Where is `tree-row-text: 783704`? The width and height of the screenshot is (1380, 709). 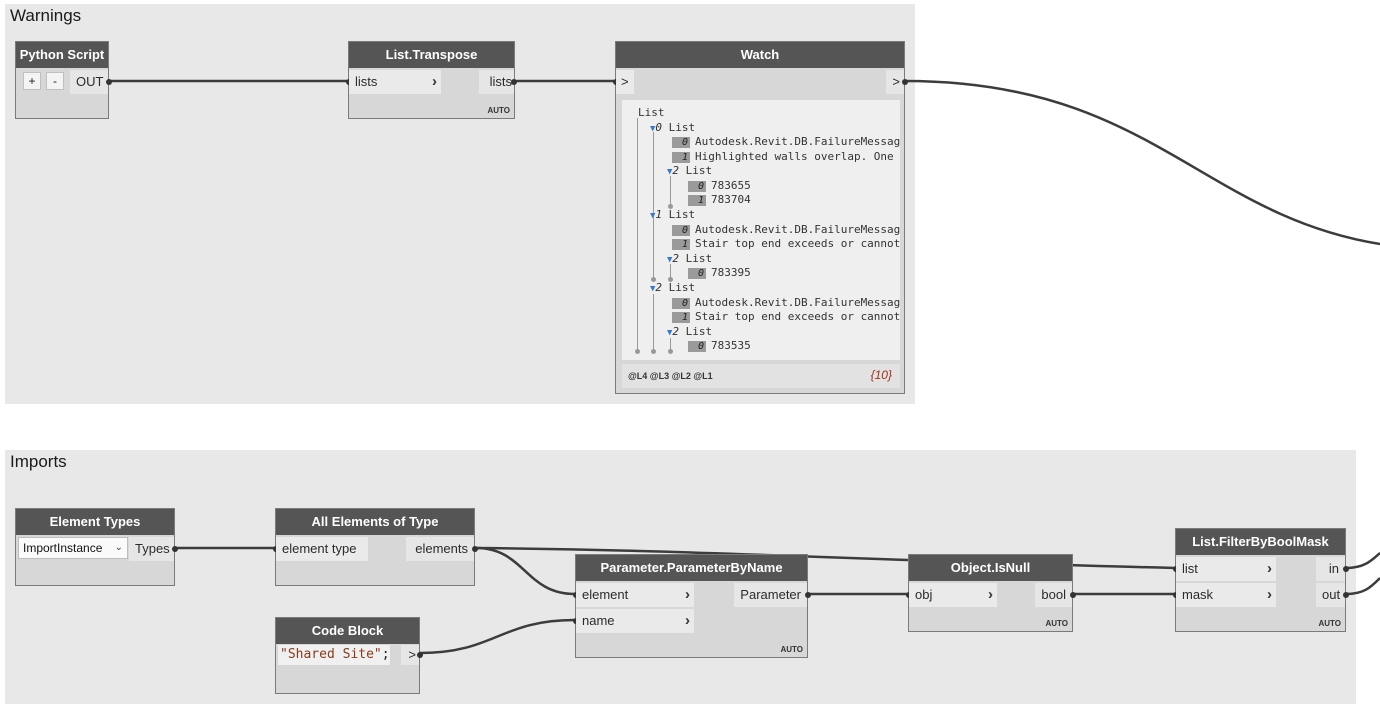 tree-row-text: 783704 is located at coordinates (731, 199).